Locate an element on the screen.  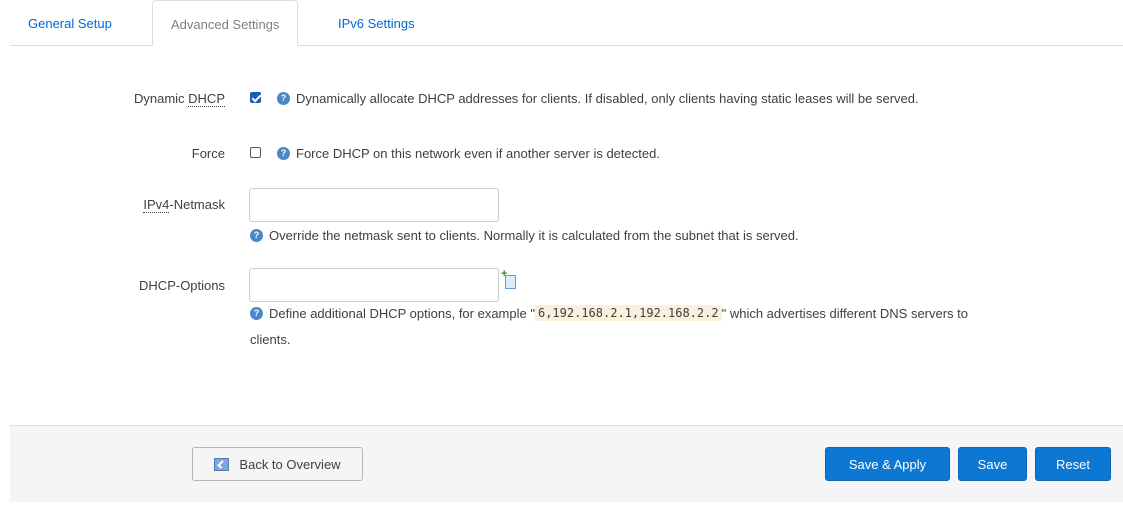
tab-general-setup: General Setup is located at coordinates (70, 22).